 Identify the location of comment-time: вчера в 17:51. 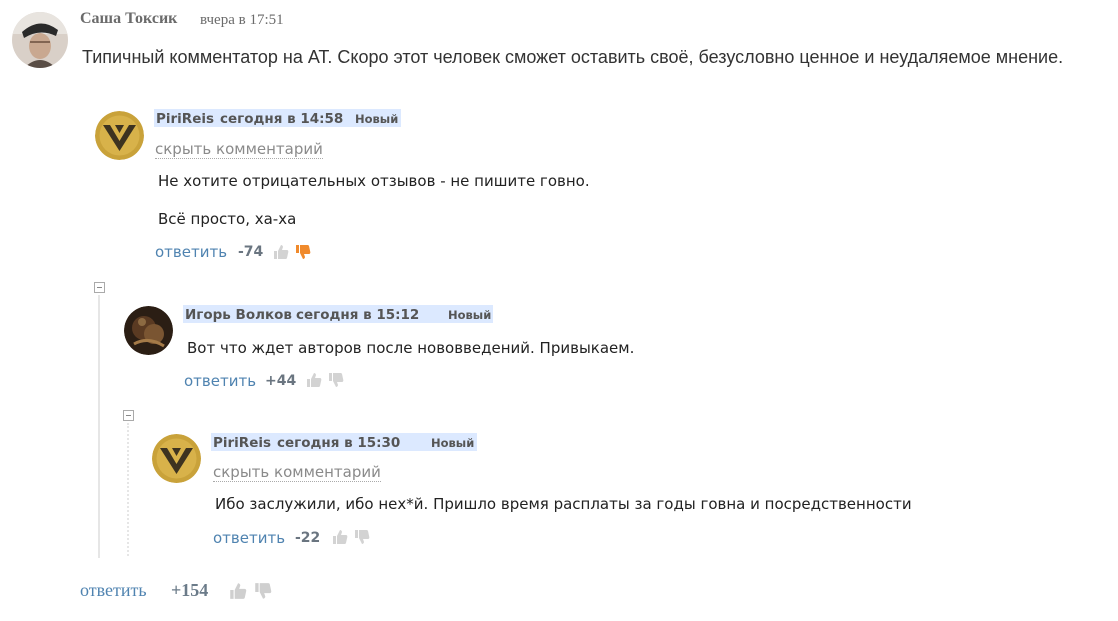
(242, 20).